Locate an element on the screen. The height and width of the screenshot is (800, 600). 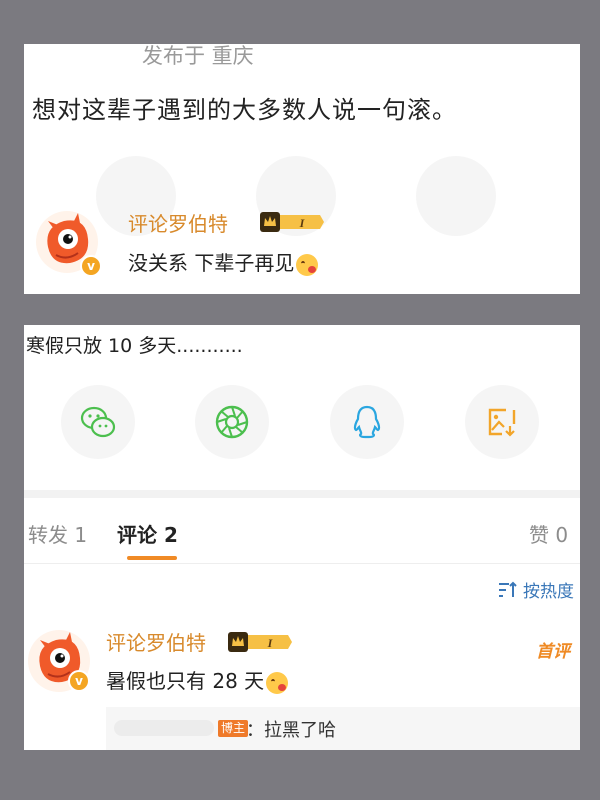
reply-text: ：拉黑了哈 is located at coordinates (291, 730).